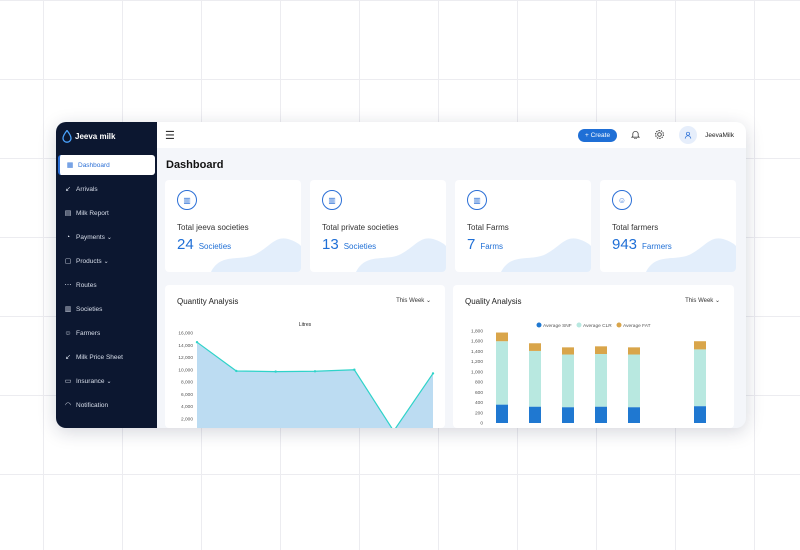 This screenshot has width=800, height=550. Describe the element at coordinates (233, 226) in the screenshot. I see `stat-card: ▥ Total jeeva societies 24 Societies` at that location.